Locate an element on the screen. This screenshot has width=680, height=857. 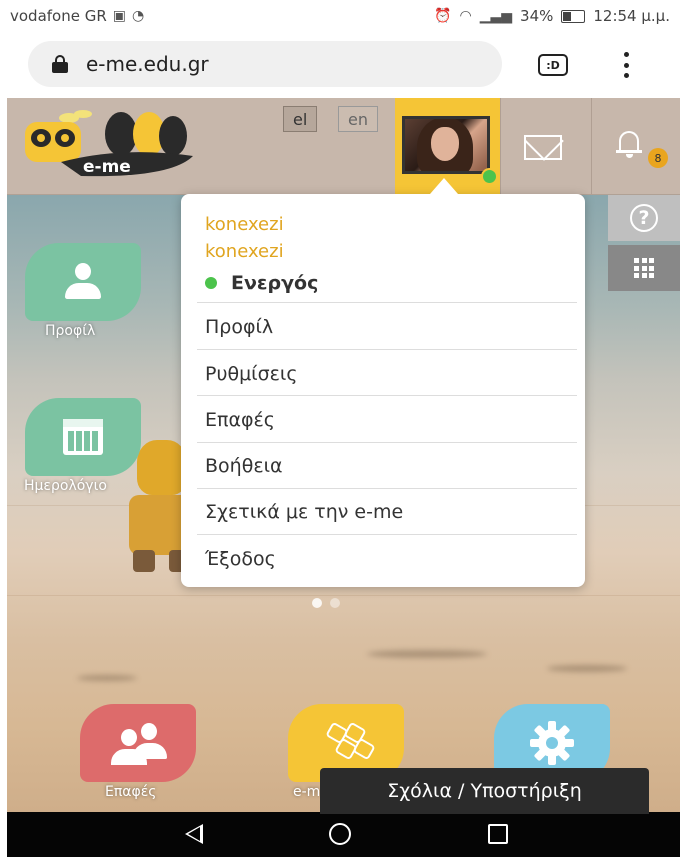
carrier-name: vodafone GR is located at coordinates (58, 16).